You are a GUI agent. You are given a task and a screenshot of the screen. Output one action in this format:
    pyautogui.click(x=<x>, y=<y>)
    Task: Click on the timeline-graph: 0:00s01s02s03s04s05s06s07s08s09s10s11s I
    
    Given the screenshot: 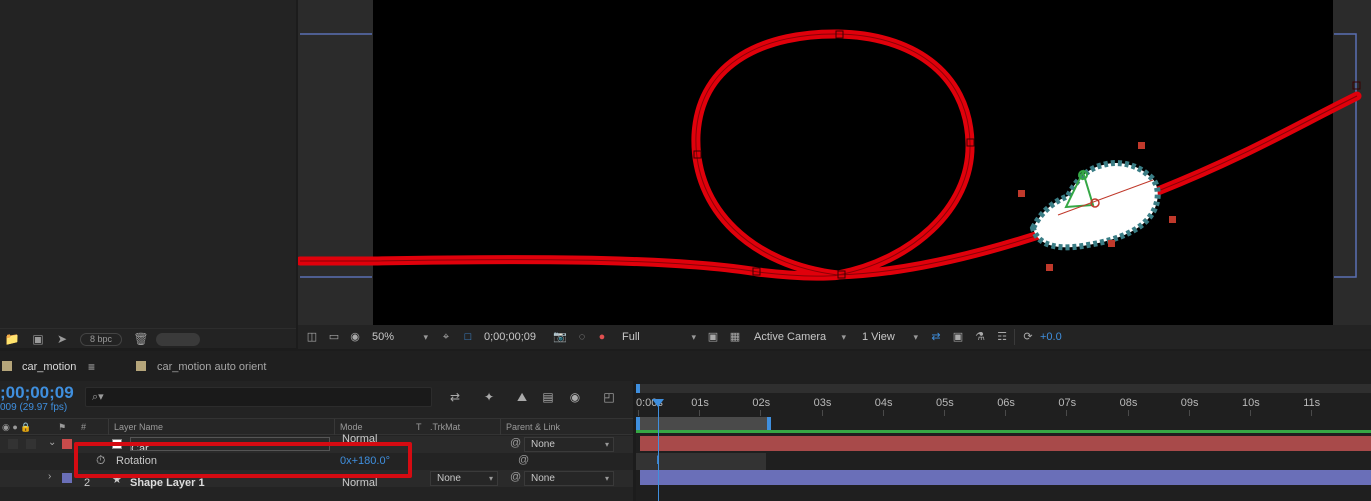 What is the action you would take?
    pyautogui.click(x=1003, y=441)
    